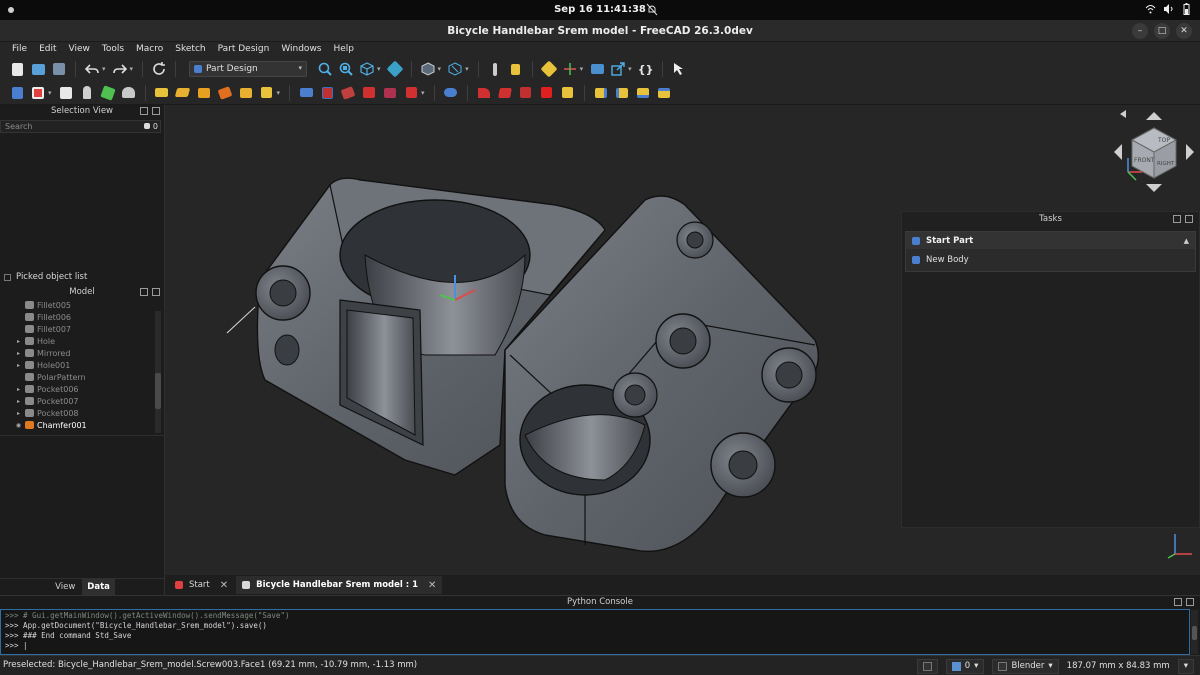  I want to click on additive-pipe-icon, so click(225, 93).